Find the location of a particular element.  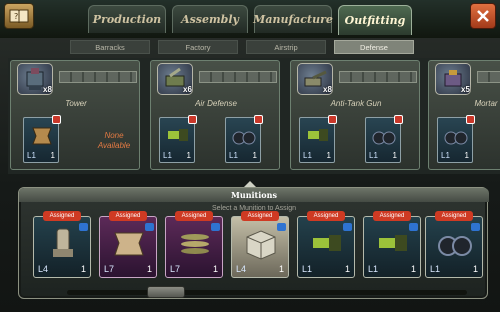

close-button is located at coordinates (483, 16).